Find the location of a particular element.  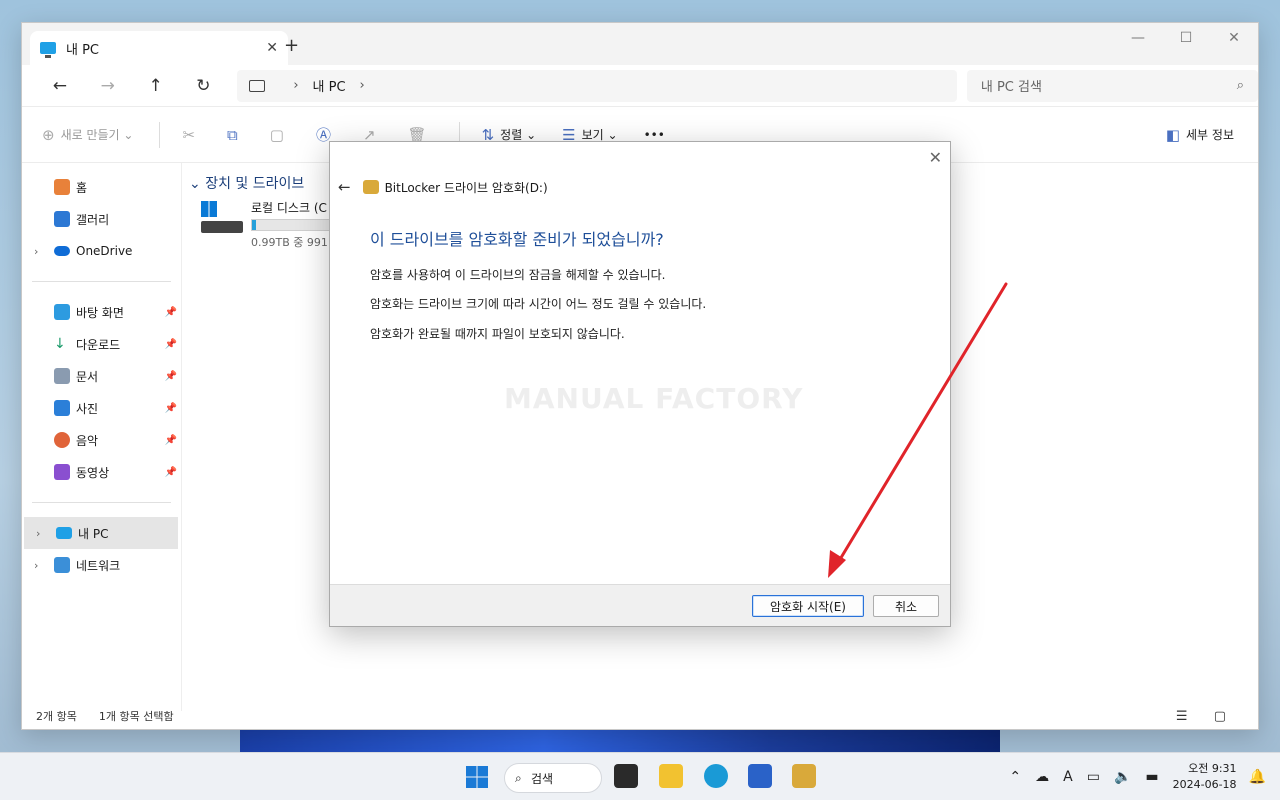

sidebar-item-onedrive: › OneDrive is located at coordinates (101, 251).